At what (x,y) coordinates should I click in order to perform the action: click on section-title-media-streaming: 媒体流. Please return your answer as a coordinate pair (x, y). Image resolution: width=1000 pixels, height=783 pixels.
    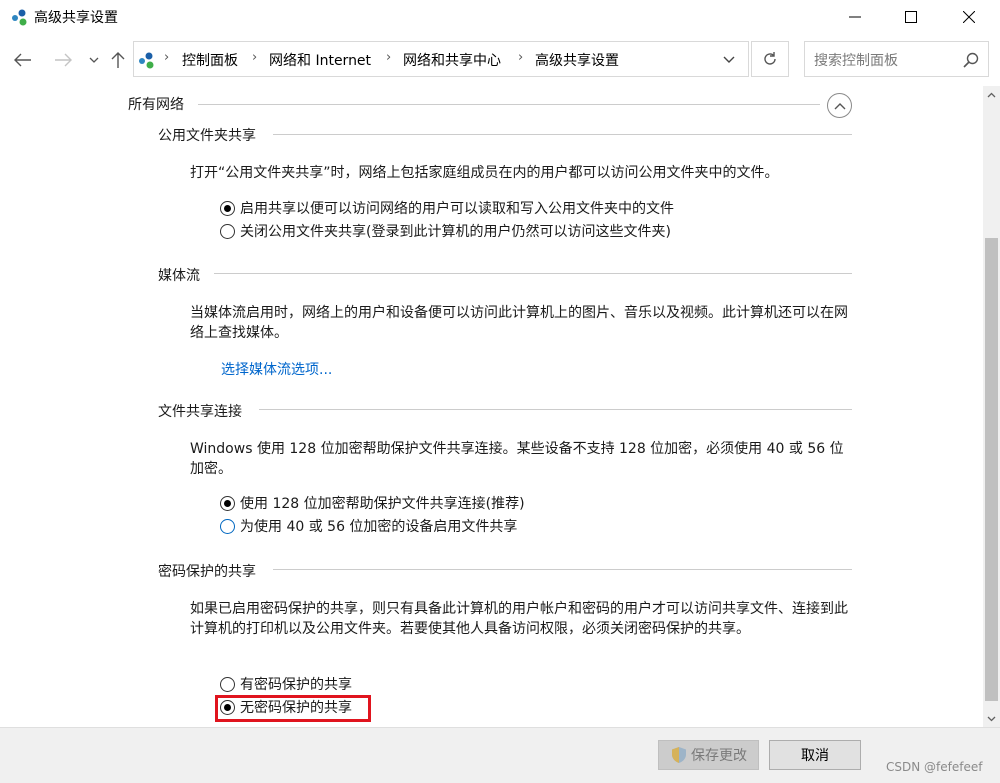
    Looking at the image, I should click on (179, 276).